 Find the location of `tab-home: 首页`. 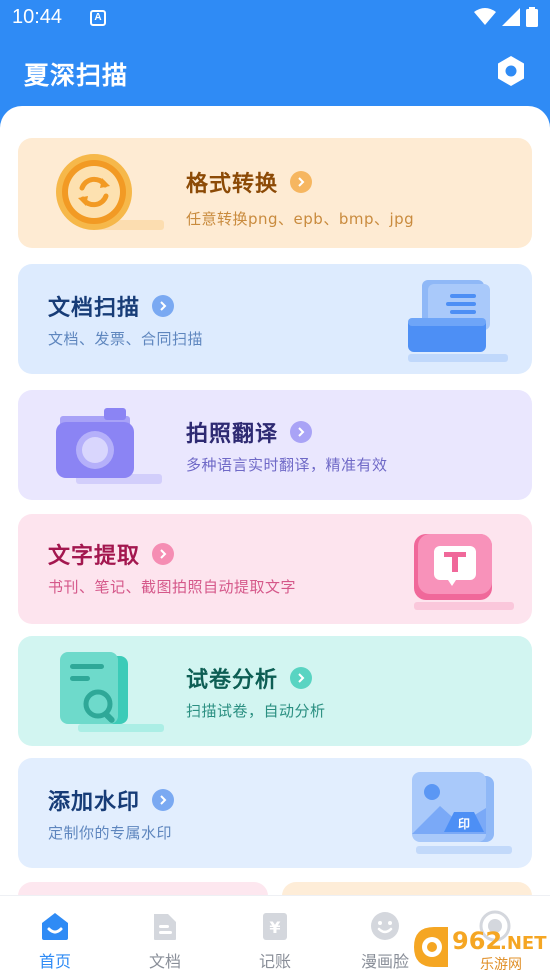

tab-home: 首页 is located at coordinates (55, 937).